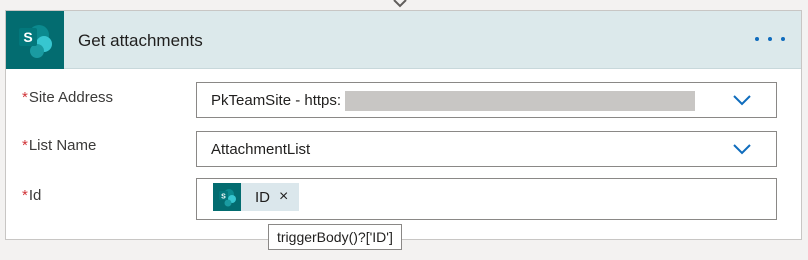 This screenshot has height=260, width=808. I want to click on site-address-label: *Site Address, so click(68, 97).